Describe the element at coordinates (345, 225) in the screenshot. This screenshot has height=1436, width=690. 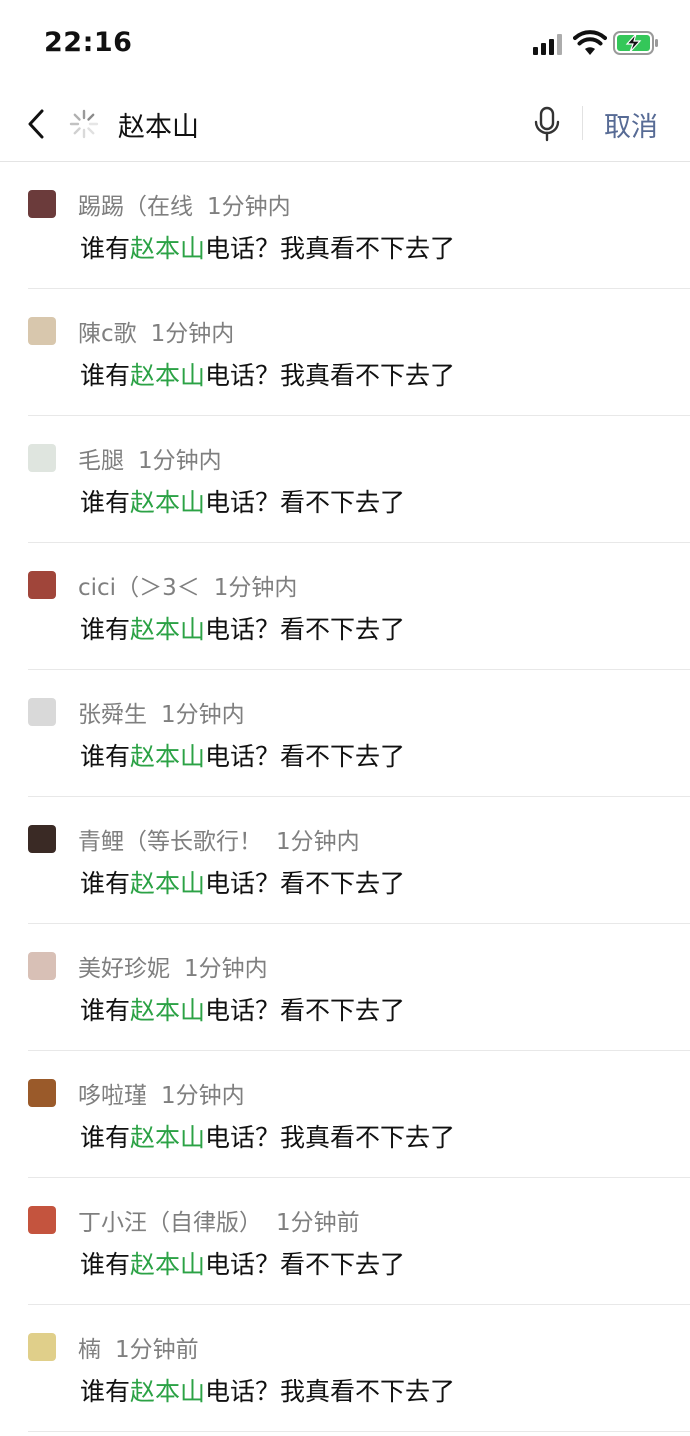
I see `result-item: 踢踢（在线 1分钟内谁有赵本山电话？我真看不下去了` at that location.